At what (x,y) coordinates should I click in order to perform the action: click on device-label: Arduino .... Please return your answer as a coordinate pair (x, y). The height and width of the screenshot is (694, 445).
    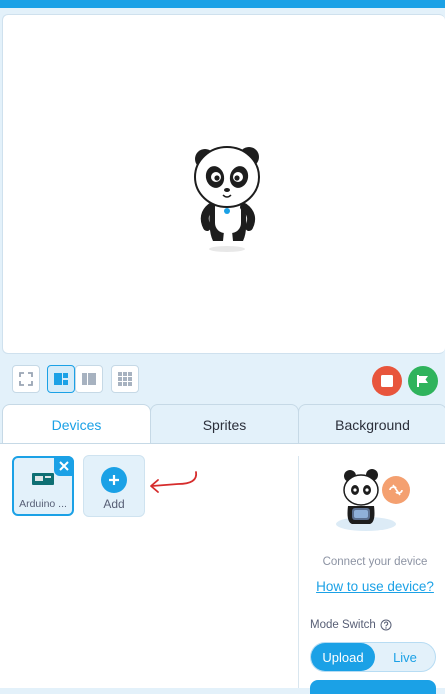
    Looking at the image, I should click on (43, 504).